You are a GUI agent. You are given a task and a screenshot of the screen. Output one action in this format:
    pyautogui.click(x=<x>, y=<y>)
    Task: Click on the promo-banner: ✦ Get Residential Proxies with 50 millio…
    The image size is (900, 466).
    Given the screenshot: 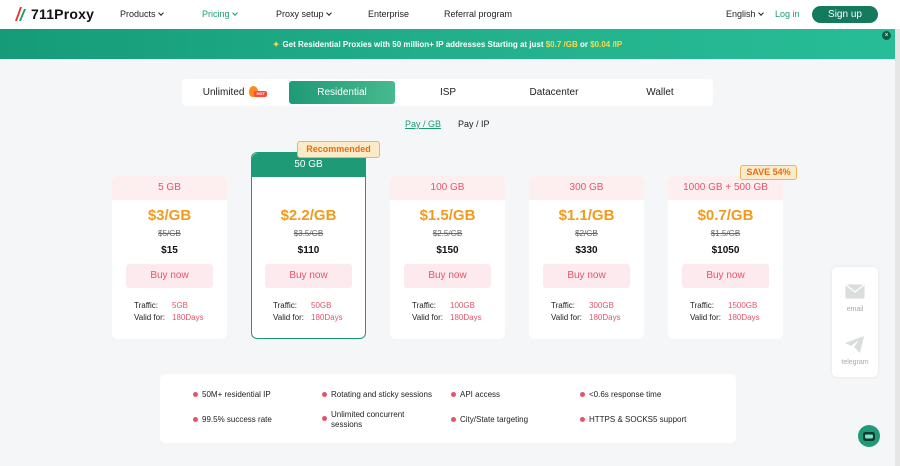 What is the action you would take?
    pyautogui.click(x=447, y=44)
    